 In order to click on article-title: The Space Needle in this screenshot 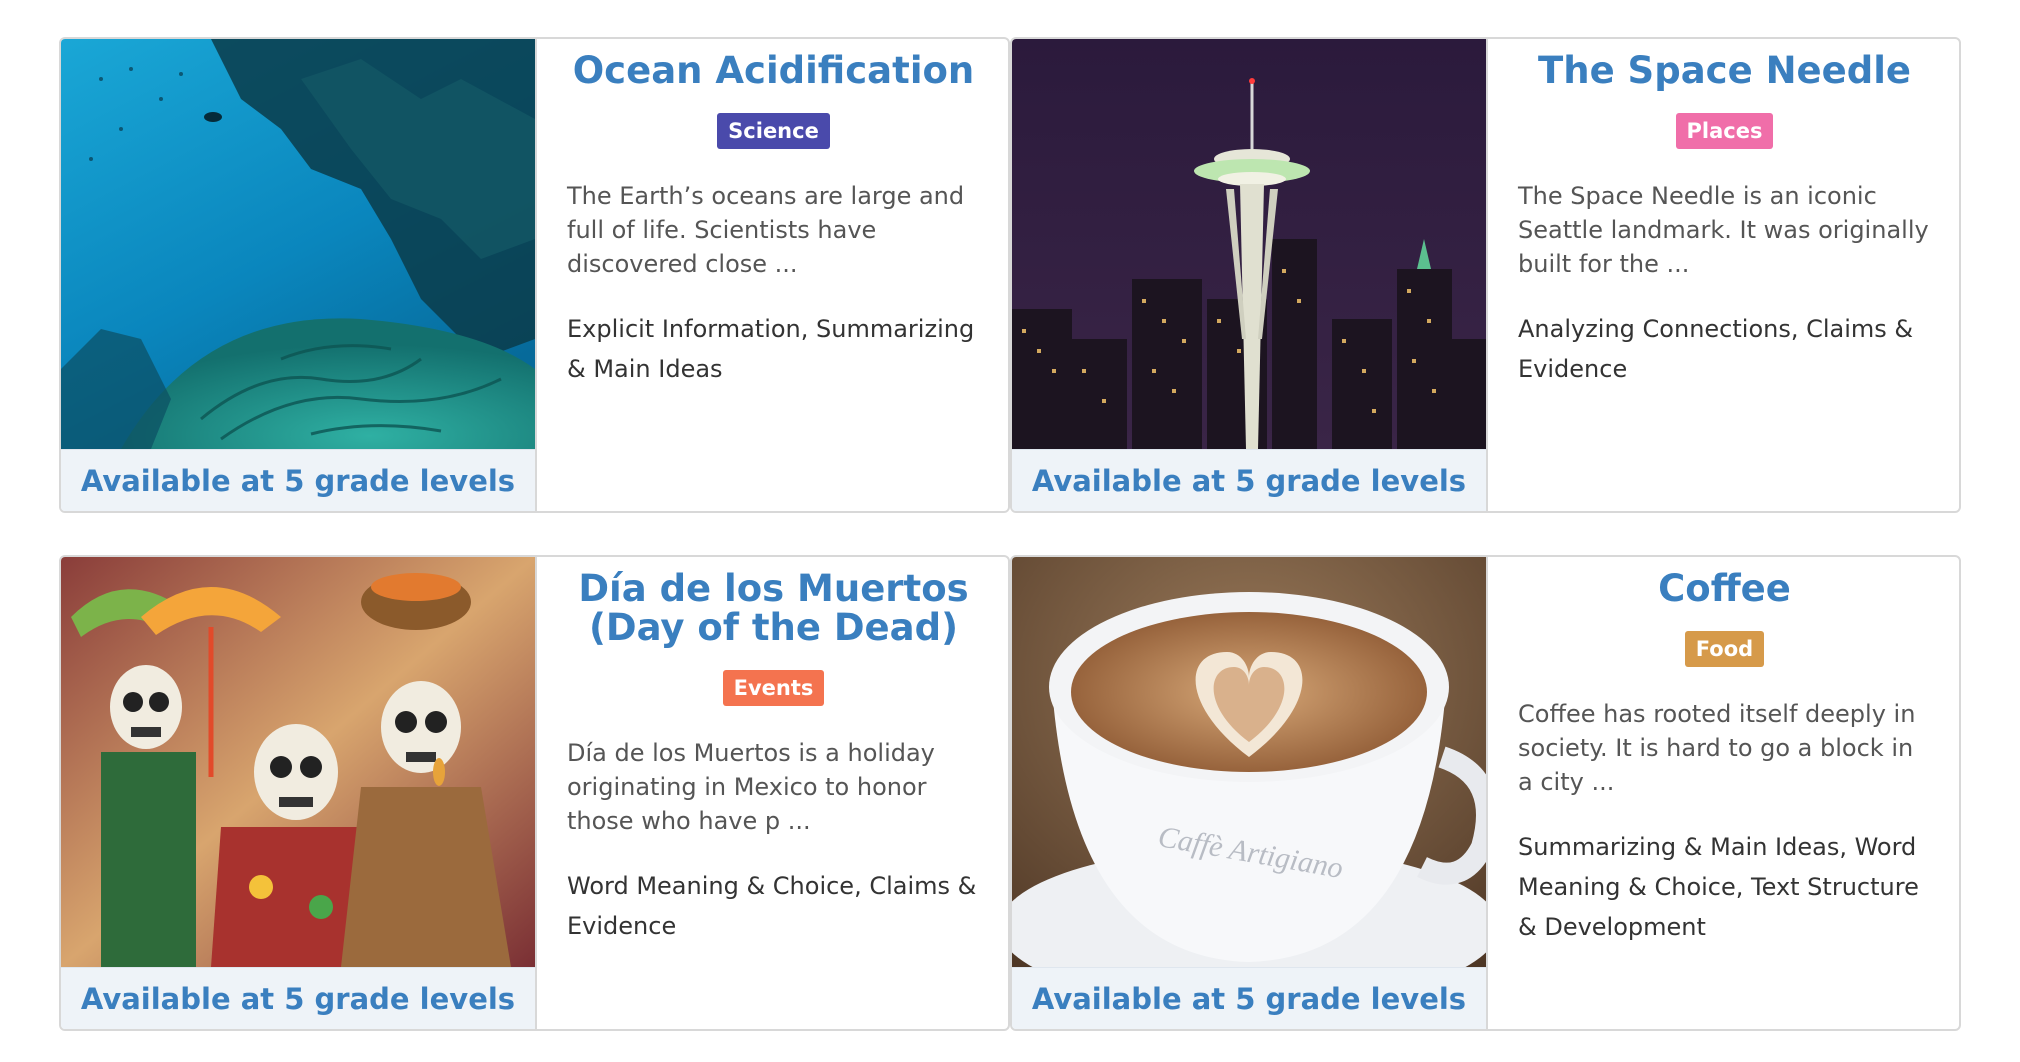, I will do `click(1724, 70)`.